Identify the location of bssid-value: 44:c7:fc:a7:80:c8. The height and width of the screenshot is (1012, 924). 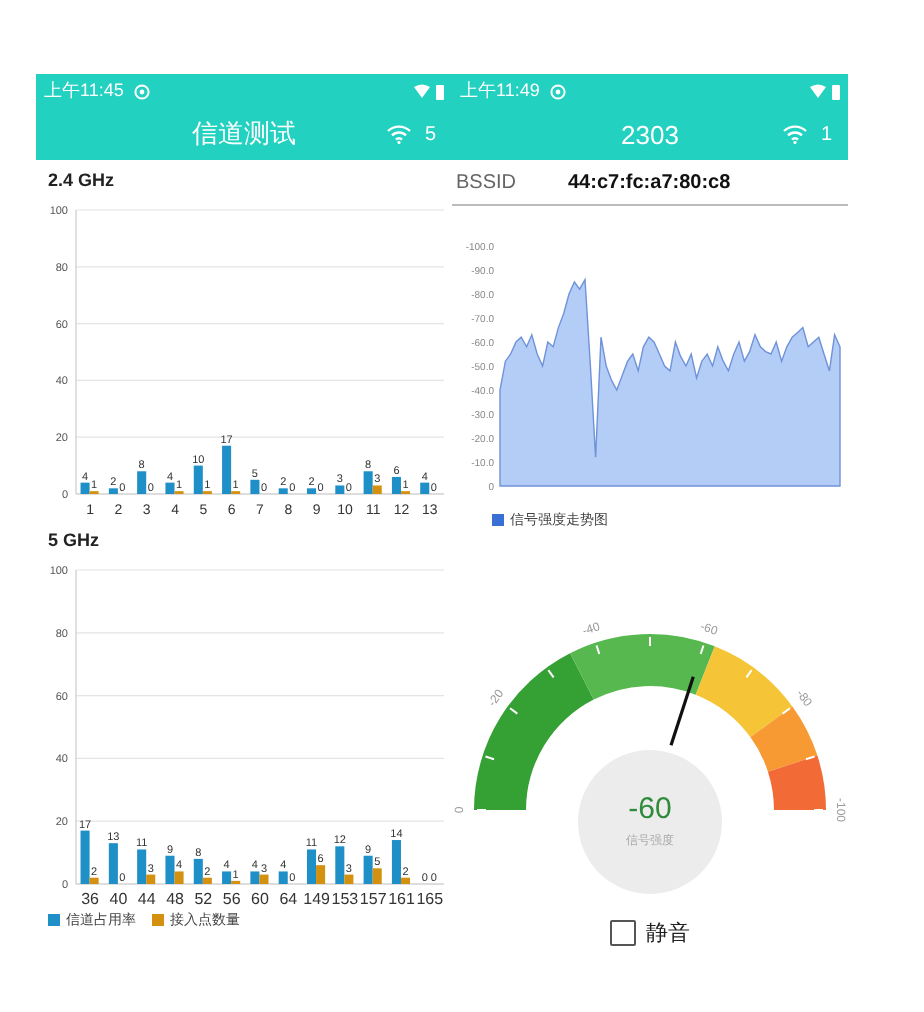
(649, 182).